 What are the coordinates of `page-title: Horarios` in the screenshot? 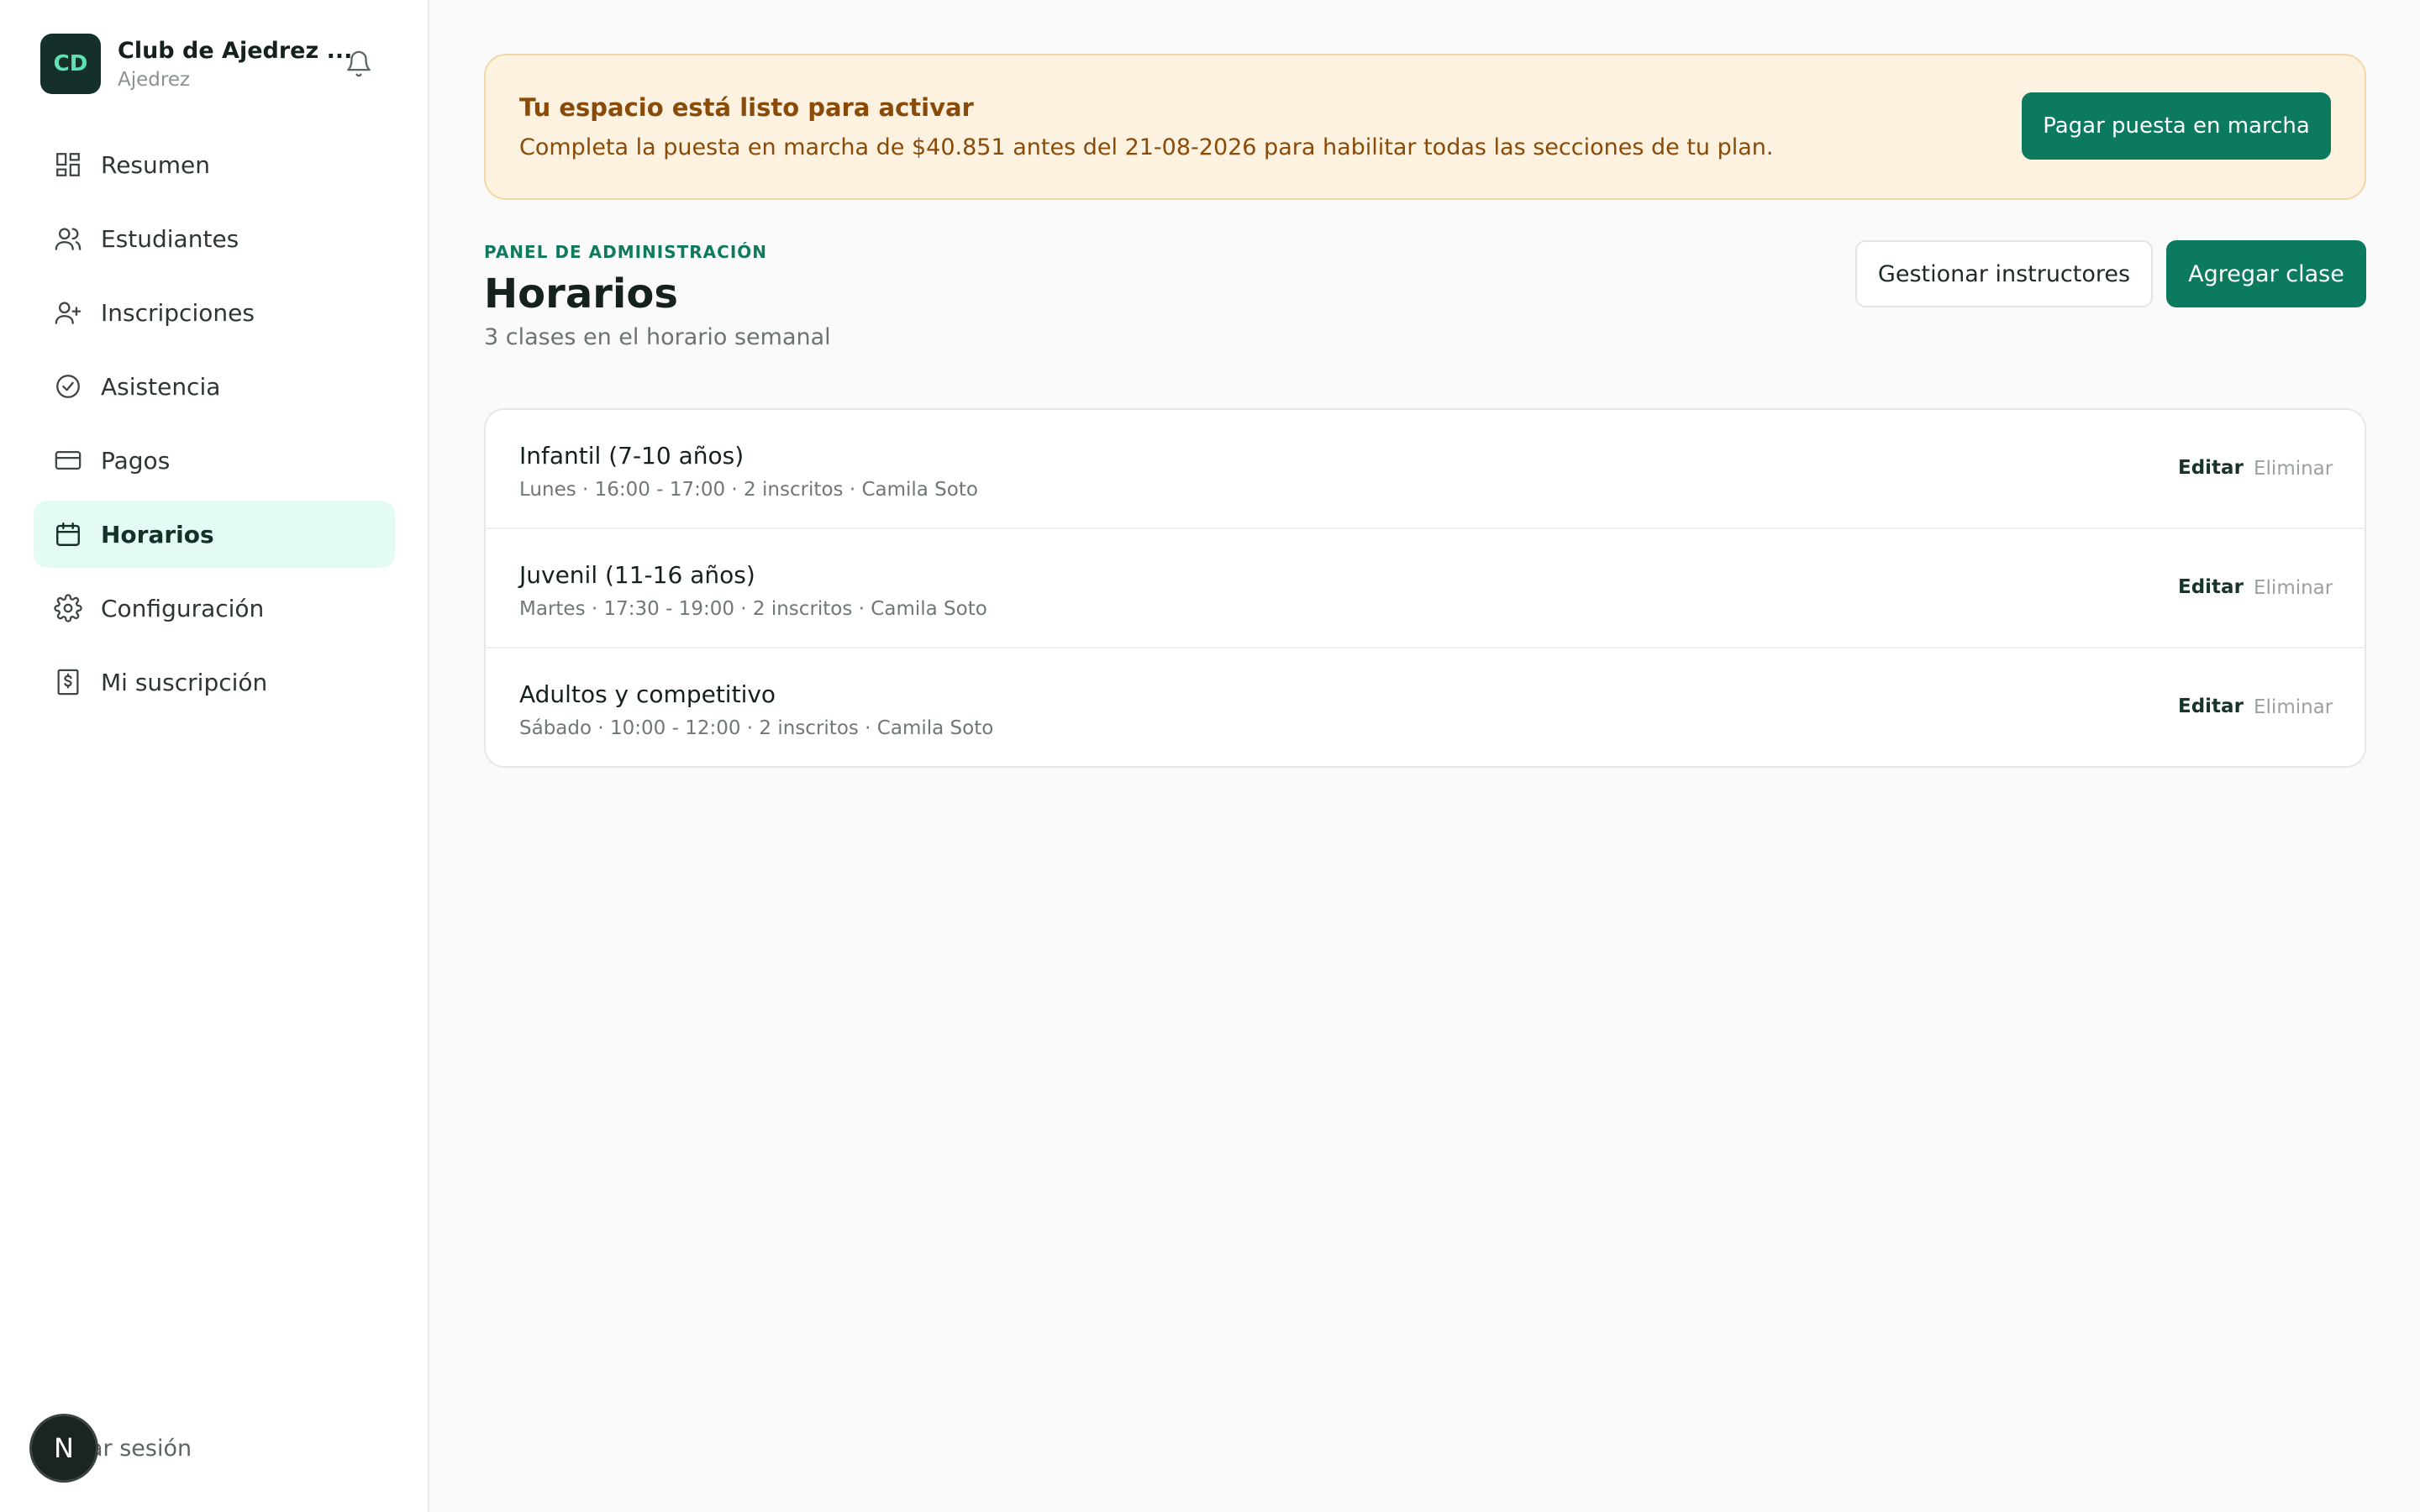 It's located at (581, 294).